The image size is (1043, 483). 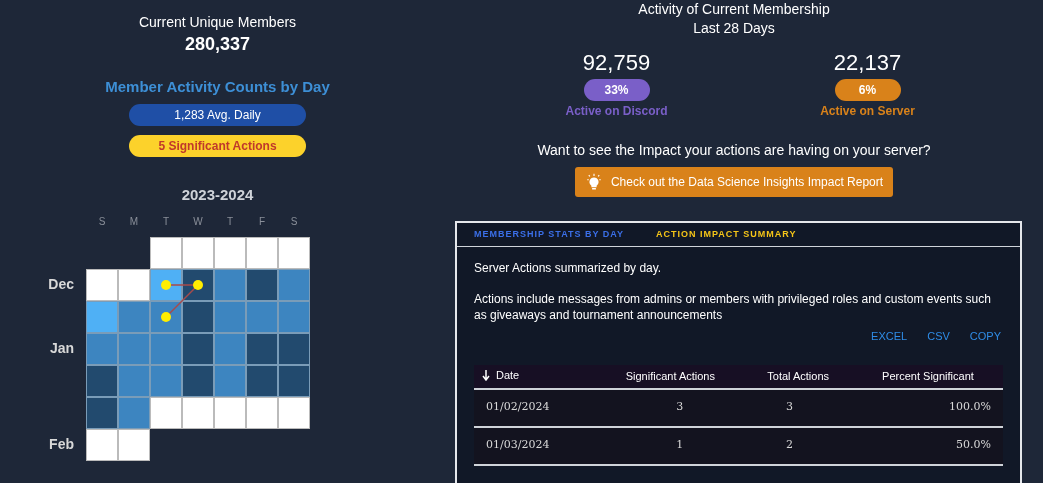 What do you see at coordinates (198, 222) in the screenshot?
I see `weekday-label: W` at bounding box center [198, 222].